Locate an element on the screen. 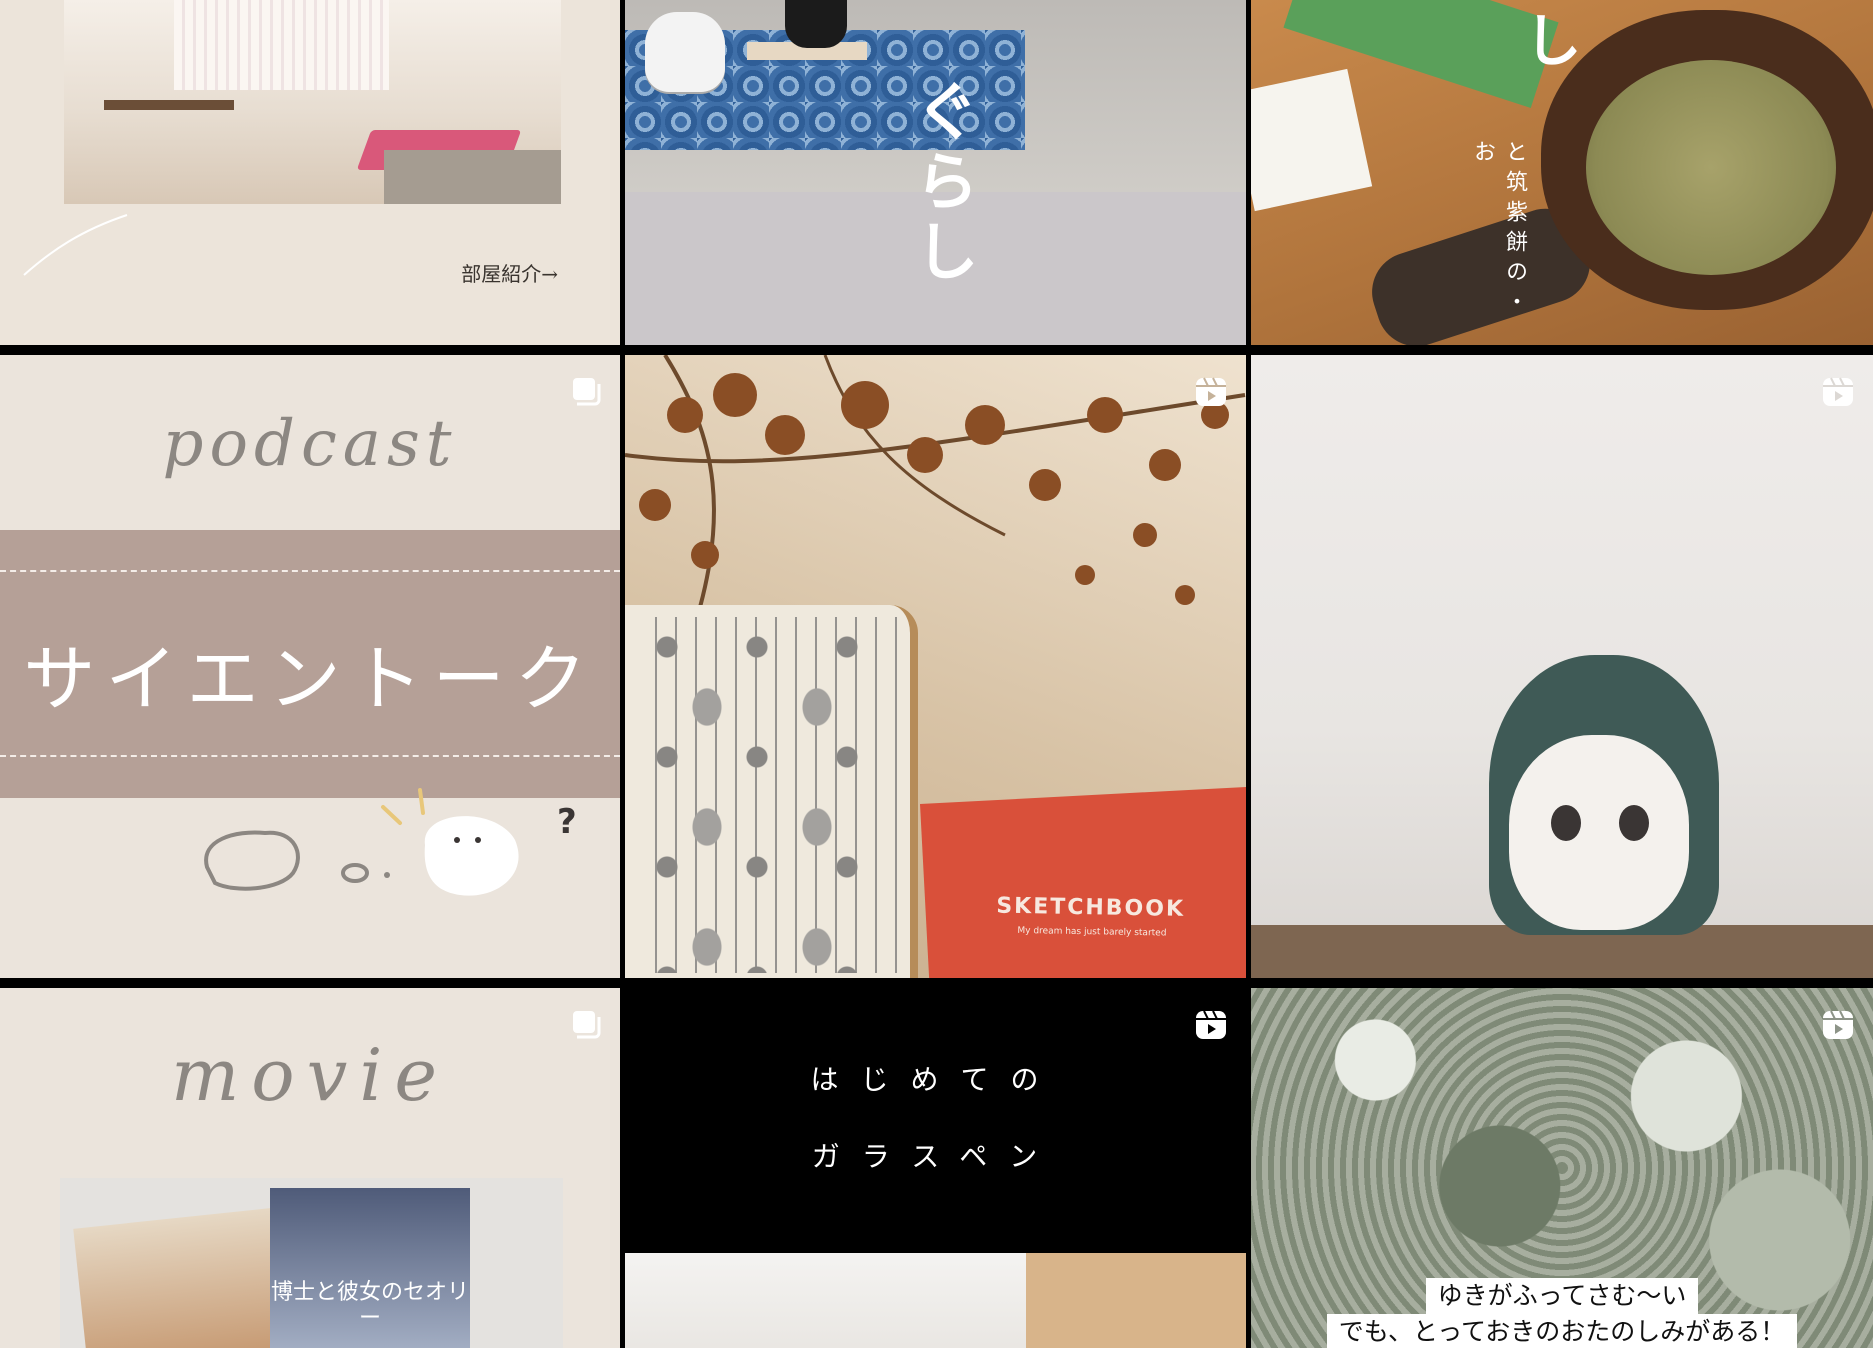  podcast-script-title: podcast is located at coordinates (310, 444).